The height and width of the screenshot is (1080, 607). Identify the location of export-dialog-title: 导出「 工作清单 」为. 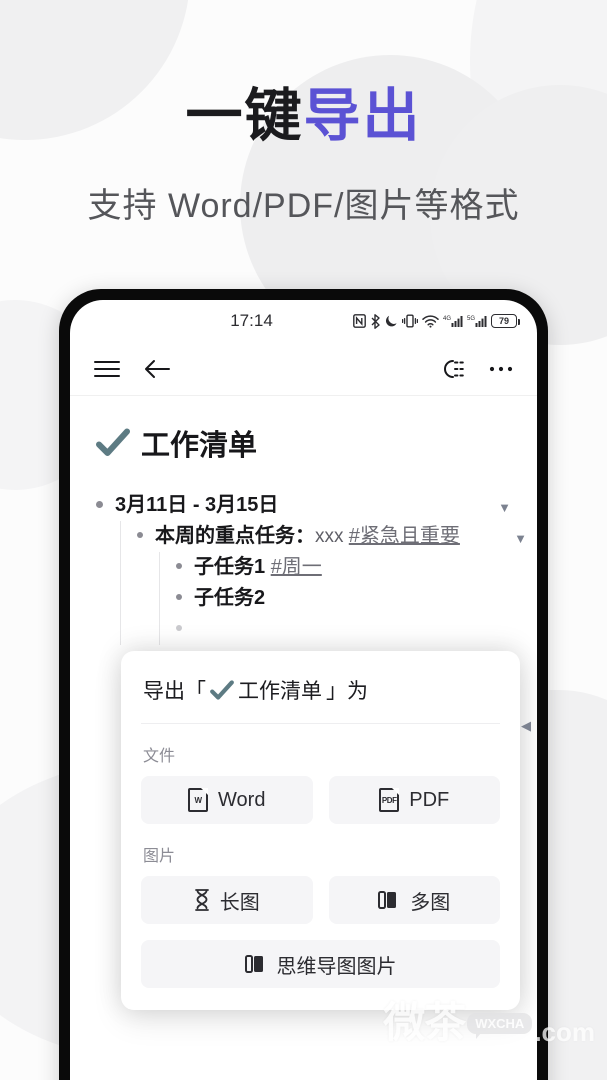
(320, 697).